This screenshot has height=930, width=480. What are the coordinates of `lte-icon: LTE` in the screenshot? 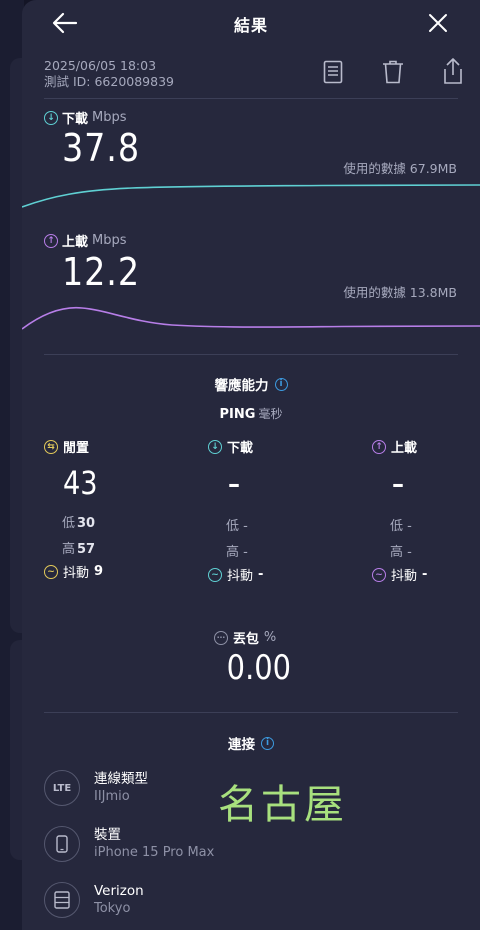 It's located at (62, 788).